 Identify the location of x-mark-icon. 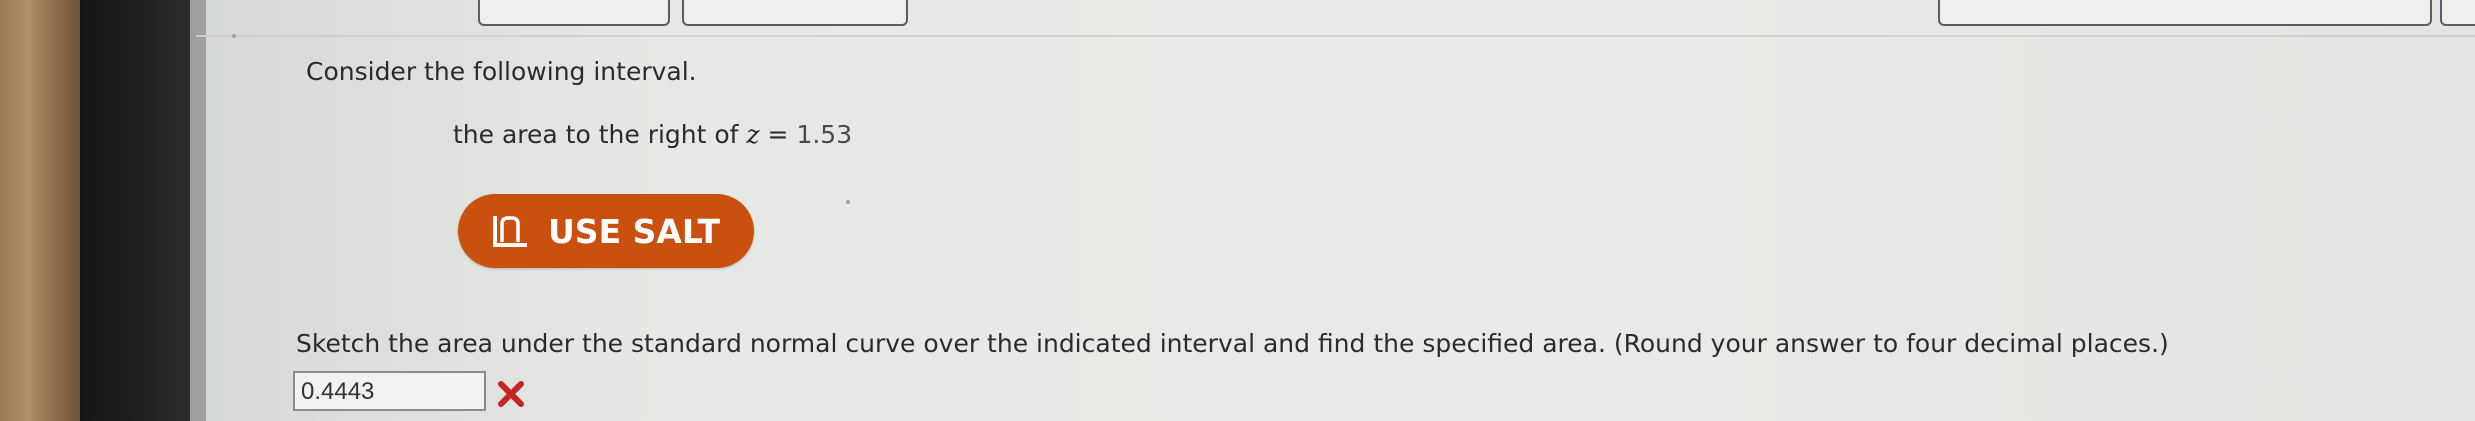
(511, 394).